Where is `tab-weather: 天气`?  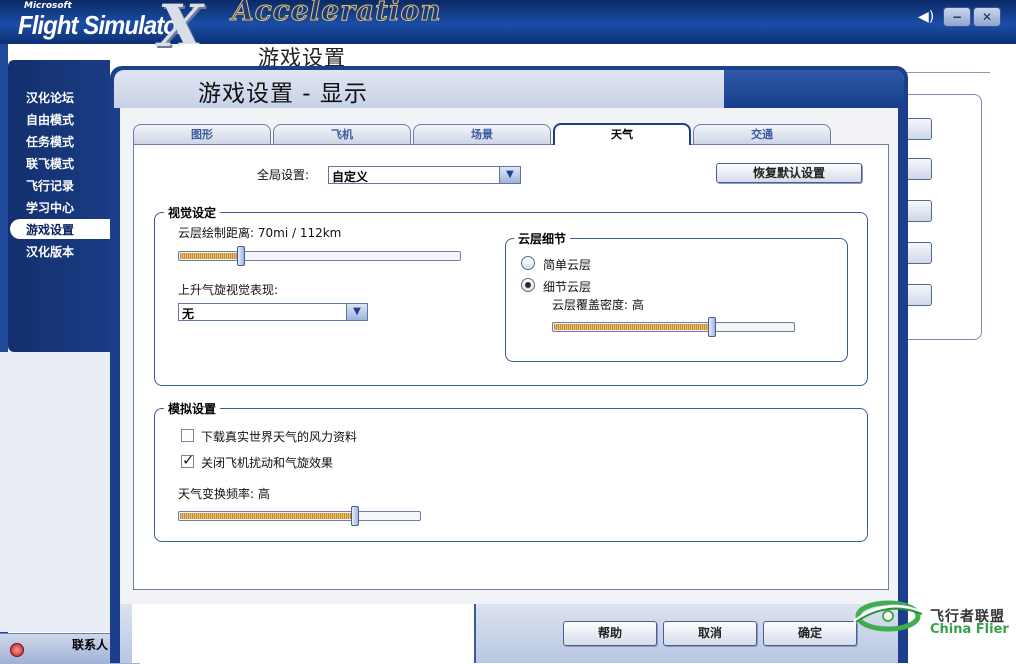
tab-weather: 天气 is located at coordinates (622, 134).